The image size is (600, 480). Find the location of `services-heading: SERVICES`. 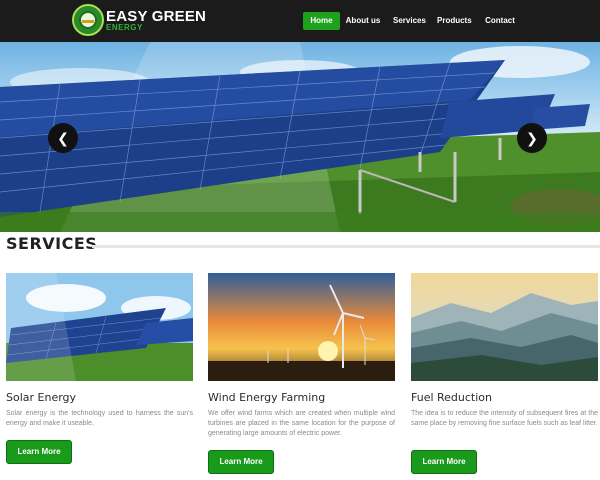

services-heading: SERVICES is located at coordinates (52, 243).